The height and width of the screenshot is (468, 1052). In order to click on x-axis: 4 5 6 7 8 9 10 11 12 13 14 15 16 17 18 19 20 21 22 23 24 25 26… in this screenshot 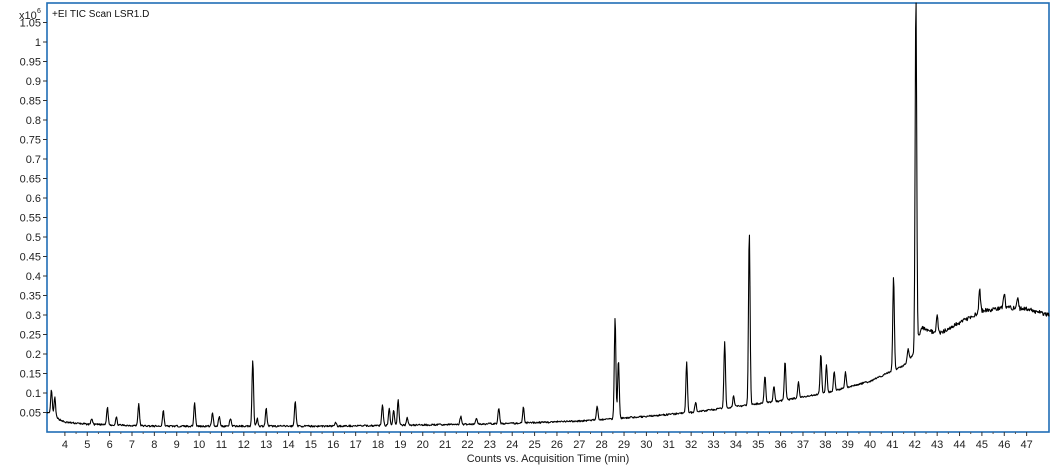, I will do `click(547, 441)`.